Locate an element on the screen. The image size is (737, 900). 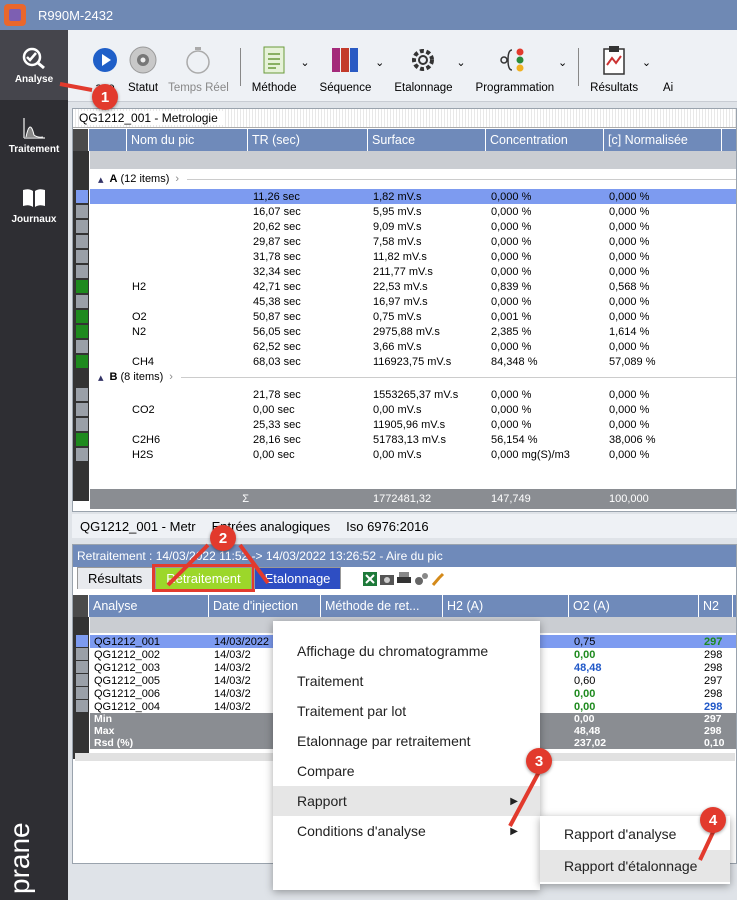
step-badge-2: 2 is located at coordinates (223, 538).